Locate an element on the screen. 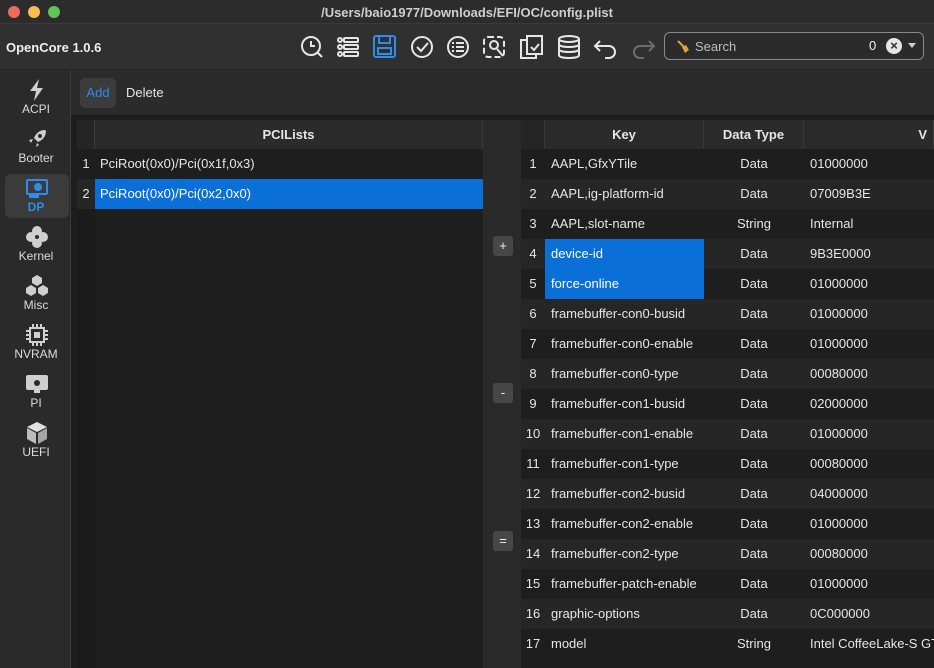 The width and height of the screenshot is (934, 668). table-row: 6 framebuffer-con0-busid Data 01000000 is located at coordinates (727, 314).